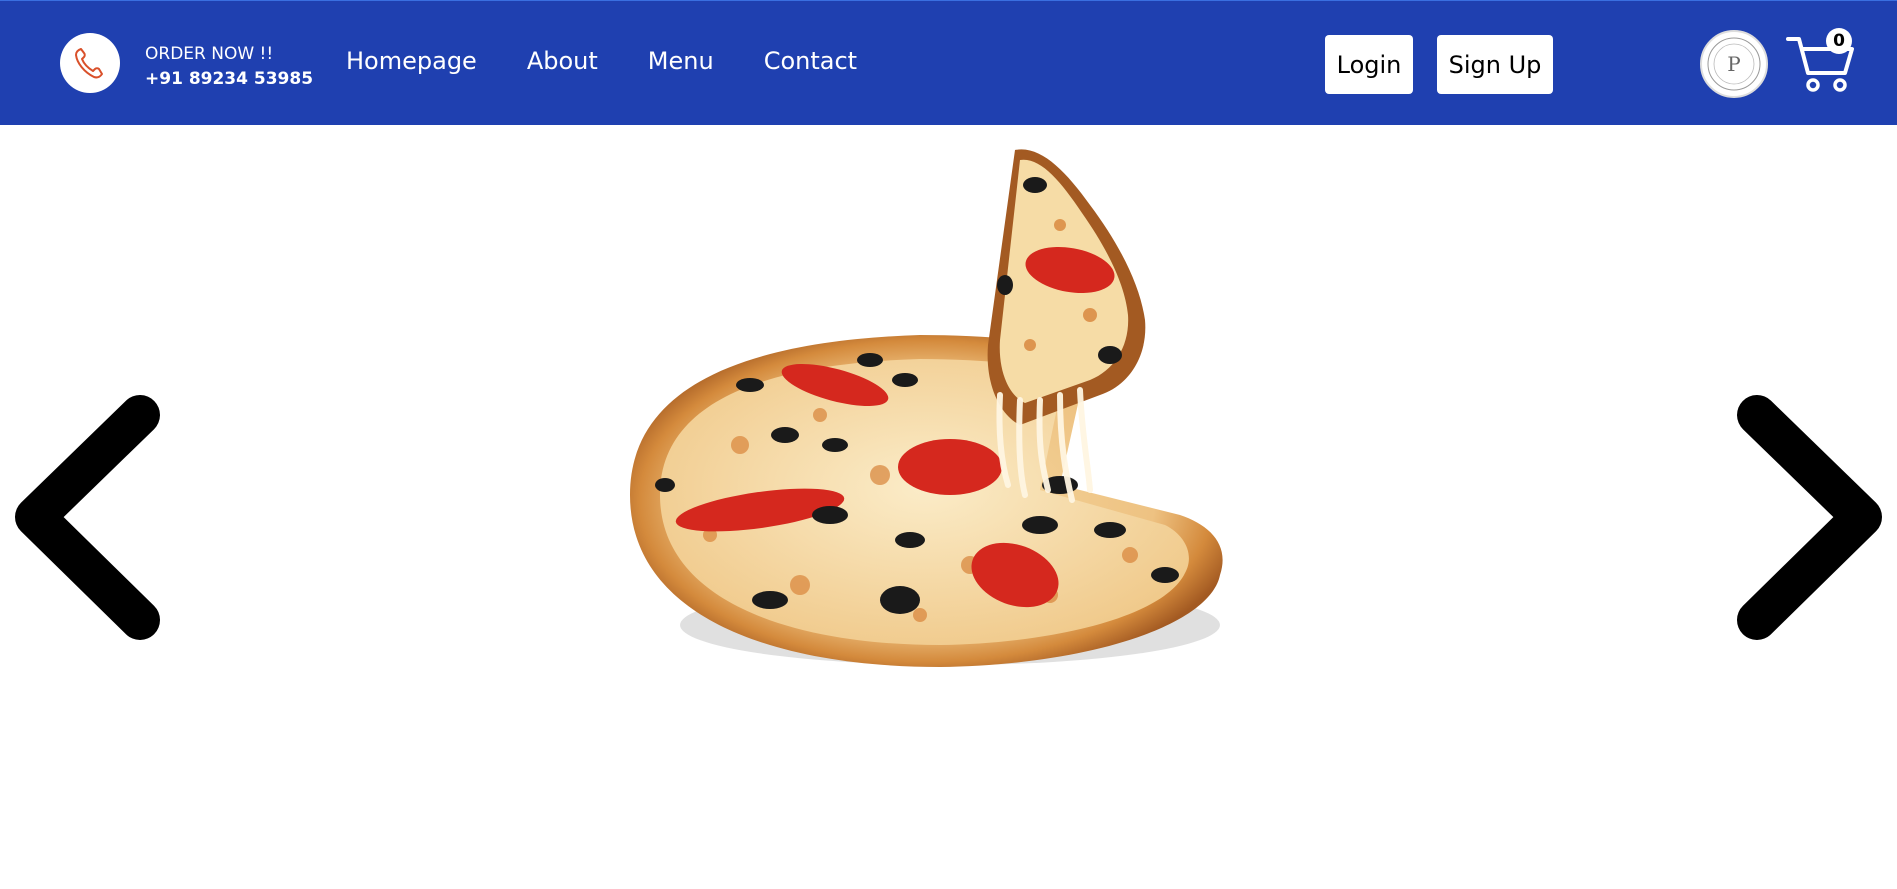 The image size is (1897, 889). Describe the element at coordinates (229, 79) in the screenshot. I see `phone-number: +91 89234 53985` at that location.